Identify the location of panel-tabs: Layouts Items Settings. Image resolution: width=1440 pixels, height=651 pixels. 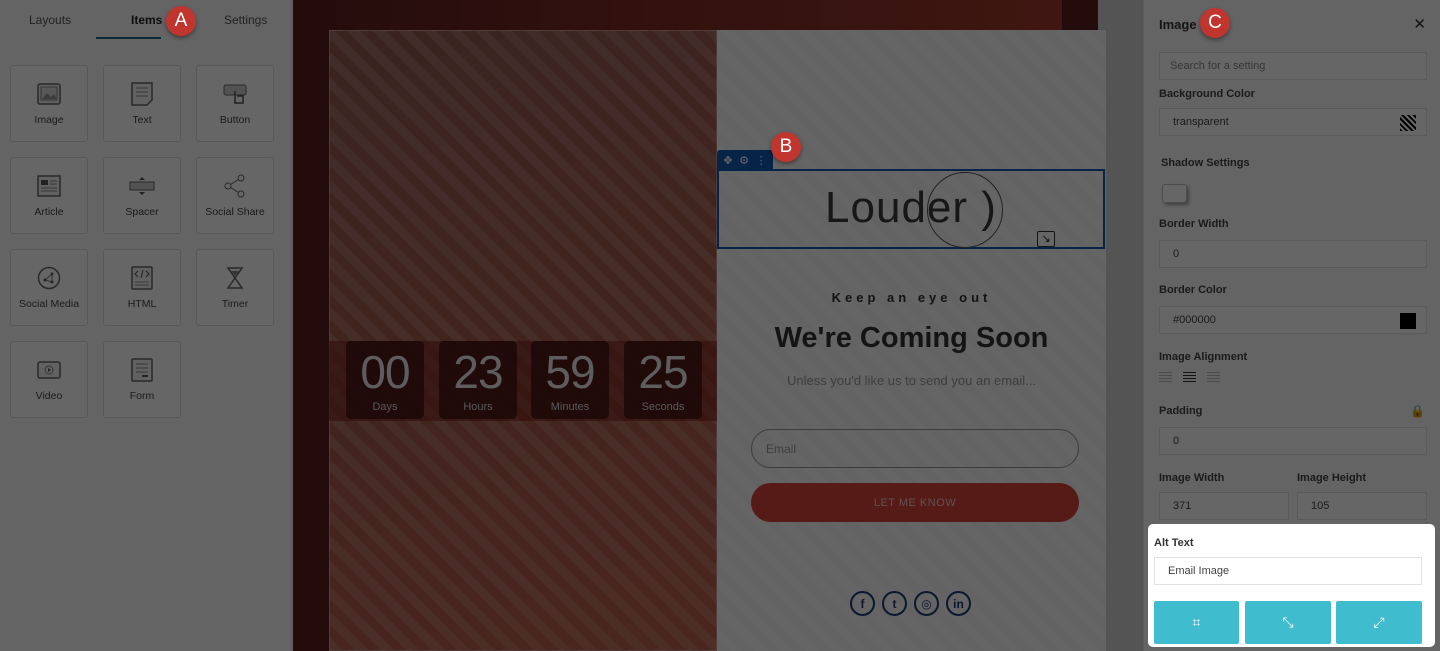
(145, 20).